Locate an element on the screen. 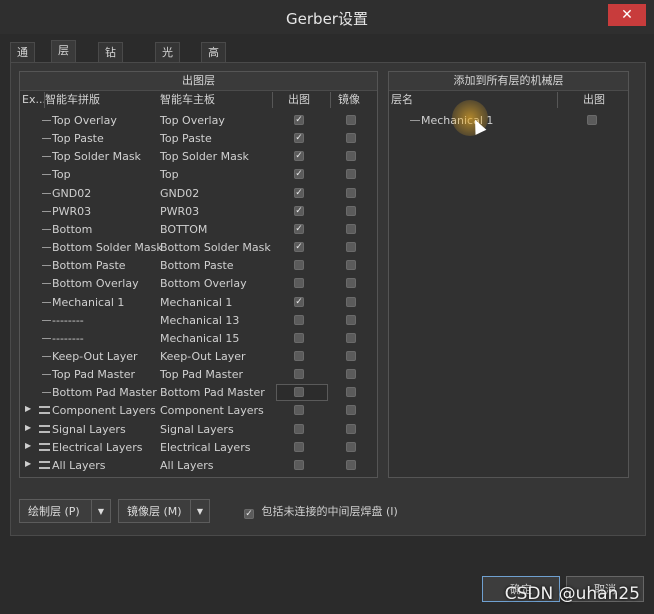 The image size is (654, 614). table-row: ▶ Signal Layers Signal Layers is located at coordinates (198, 430).